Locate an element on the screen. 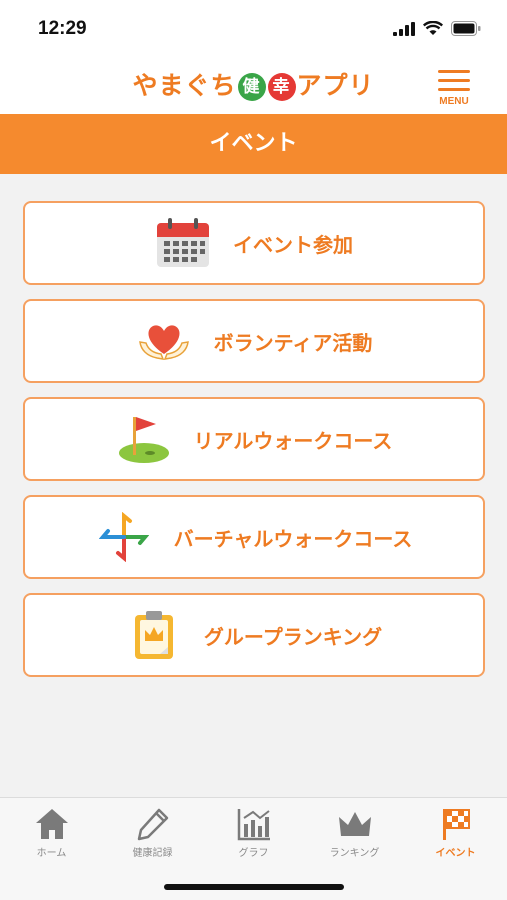 Image resolution: width=507 pixels, height=900 pixels. menu-label: MENU is located at coordinates (454, 101).